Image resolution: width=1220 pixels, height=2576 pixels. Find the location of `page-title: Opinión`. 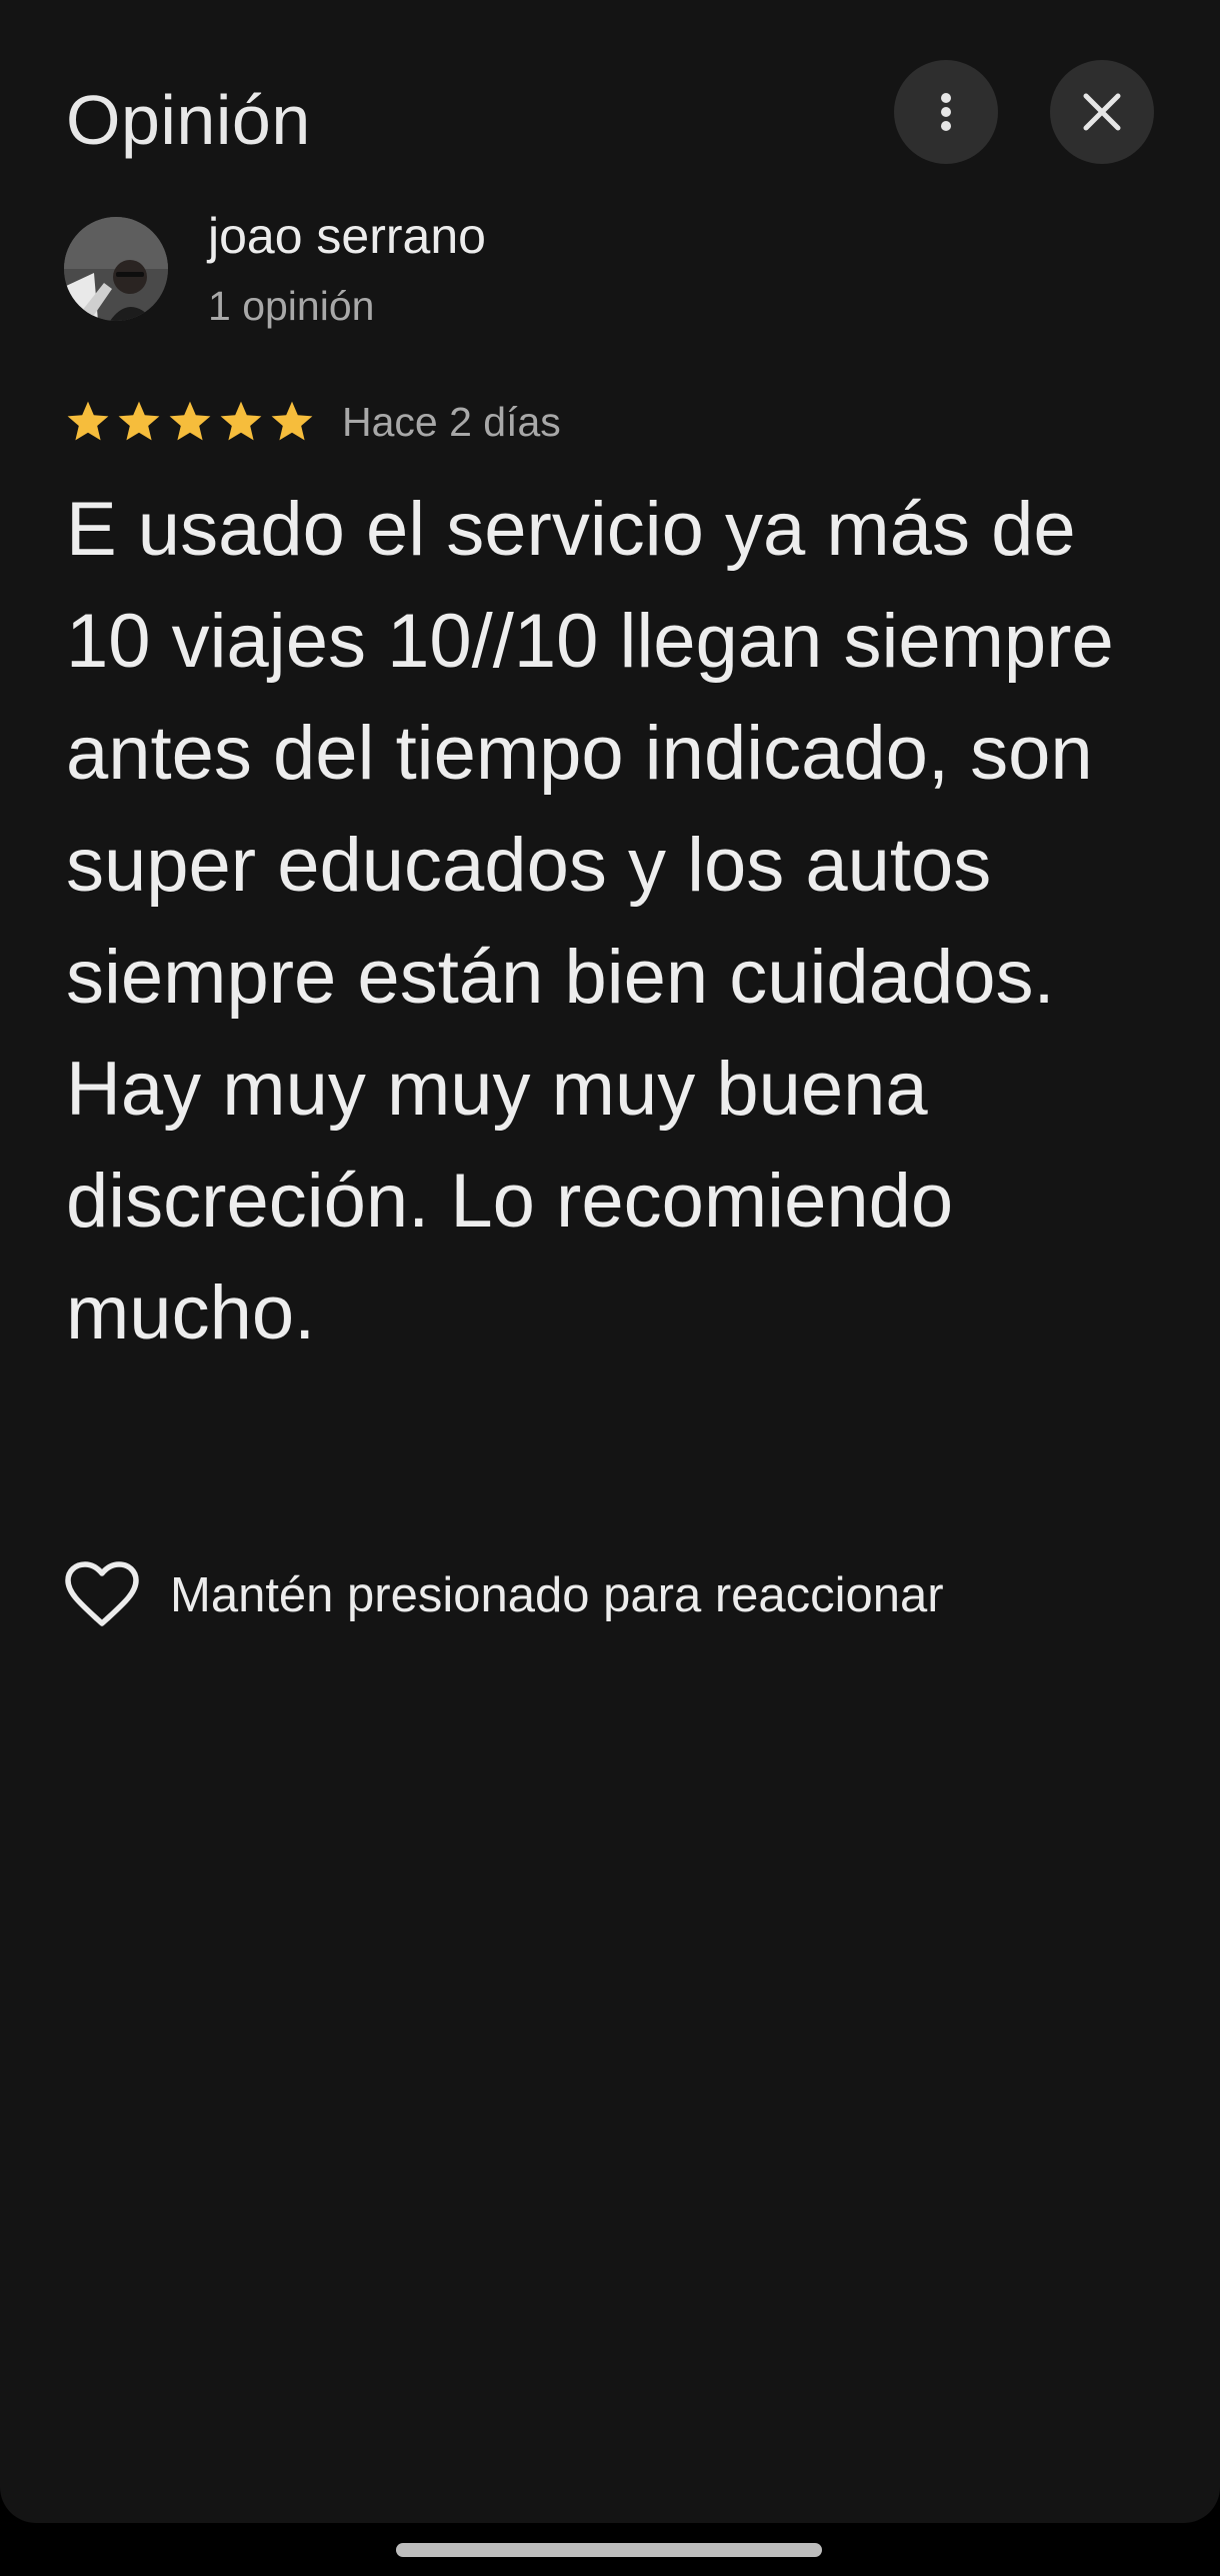

page-title: Opinión is located at coordinates (188, 120).